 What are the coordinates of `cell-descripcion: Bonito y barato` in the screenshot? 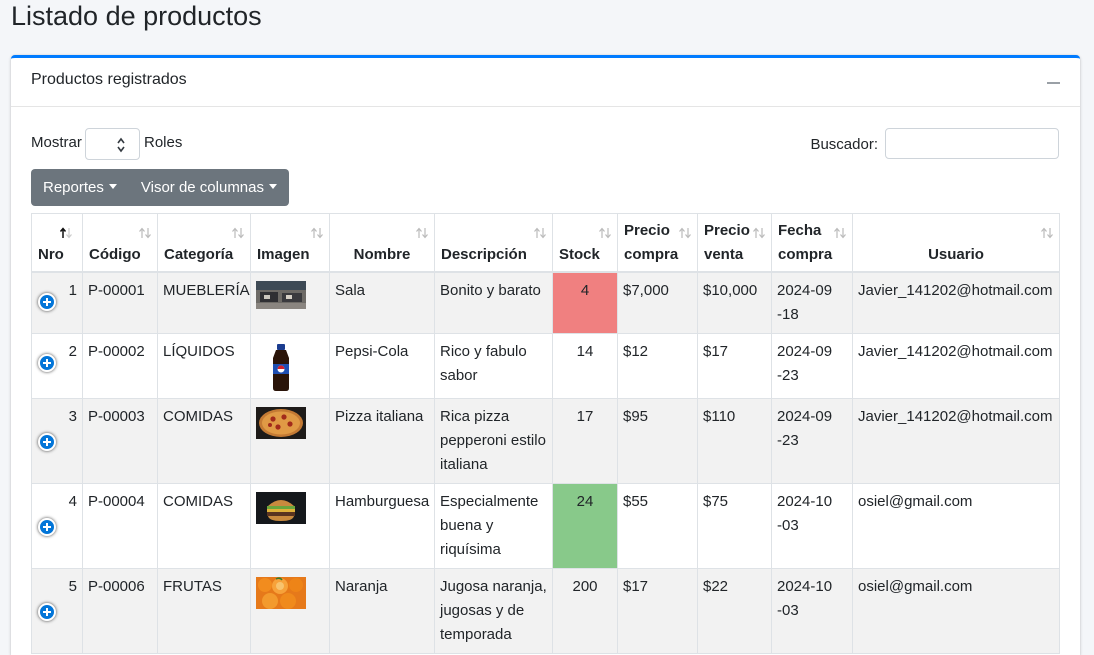 It's located at (493, 302).